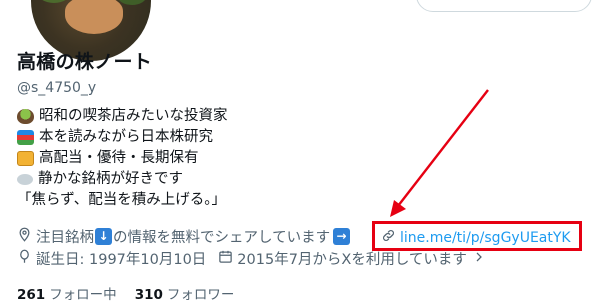 This screenshot has width=601, height=304. What do you see at coordinates (119, 158) in the screenshot?
I see `bio-text: 高配当・優待・長期保有` at bounding box center [119, 158].